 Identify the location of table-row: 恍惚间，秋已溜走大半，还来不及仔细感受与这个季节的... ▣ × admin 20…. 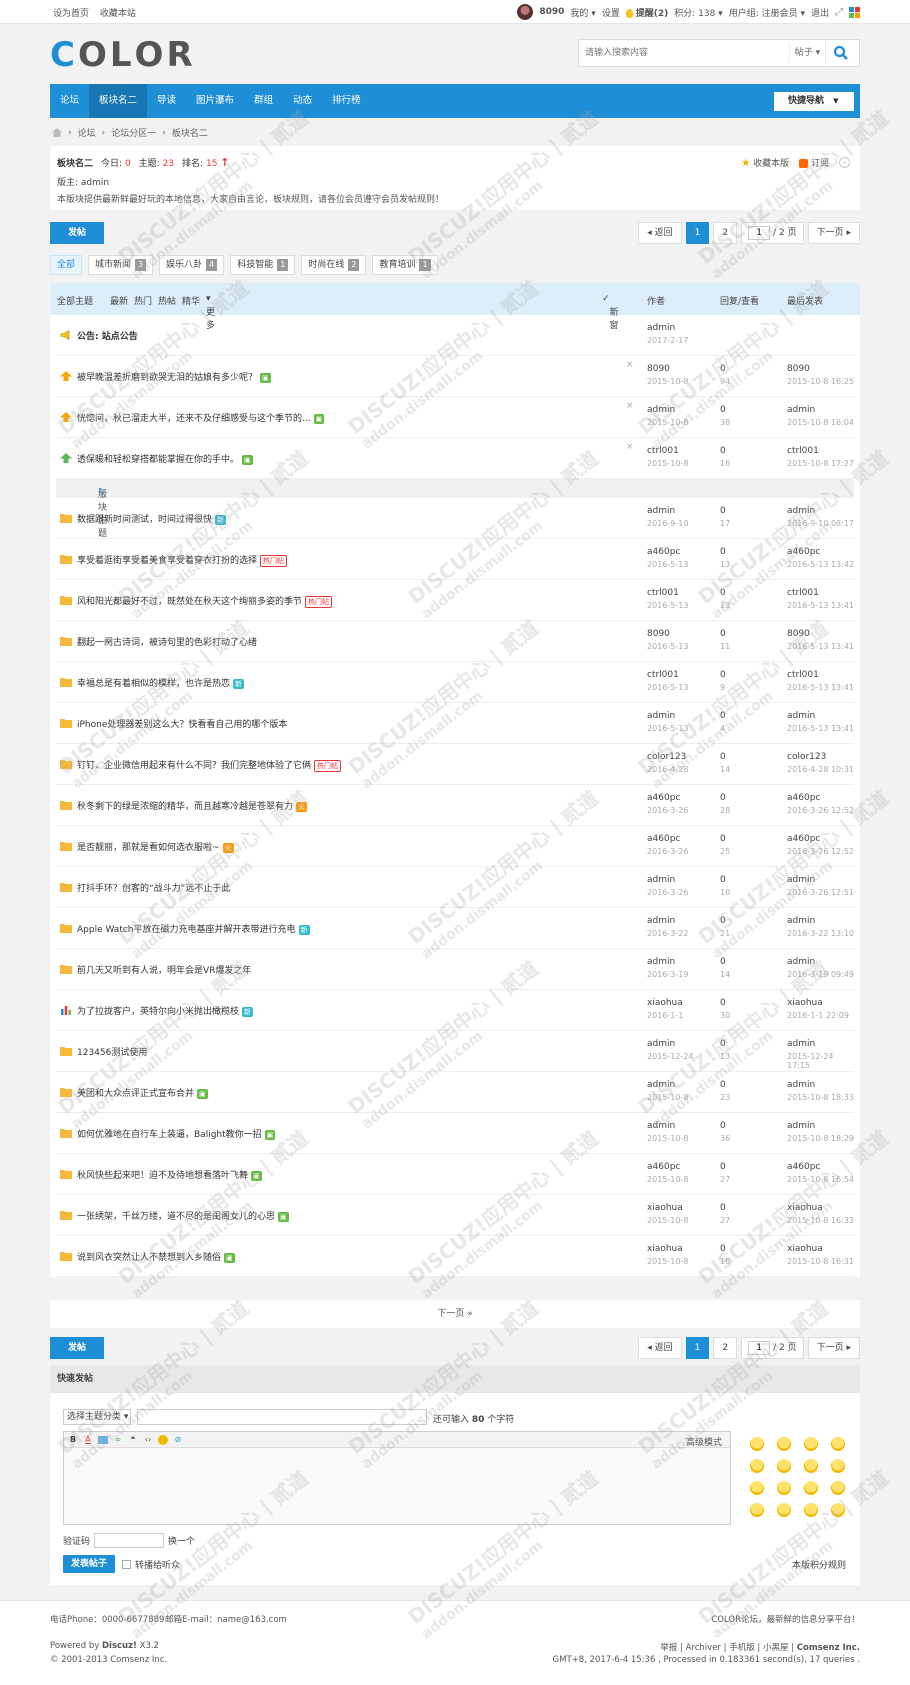
(455, 417).